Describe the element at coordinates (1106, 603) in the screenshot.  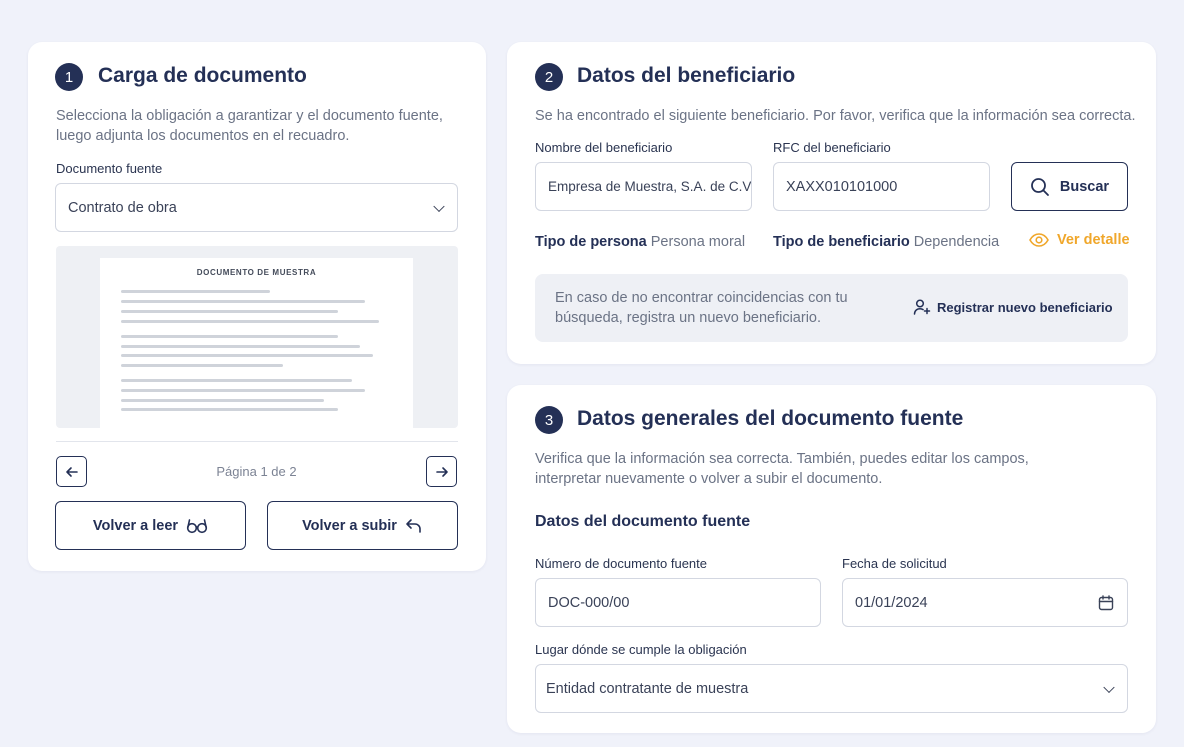
I see `calendar-icon` at that location.